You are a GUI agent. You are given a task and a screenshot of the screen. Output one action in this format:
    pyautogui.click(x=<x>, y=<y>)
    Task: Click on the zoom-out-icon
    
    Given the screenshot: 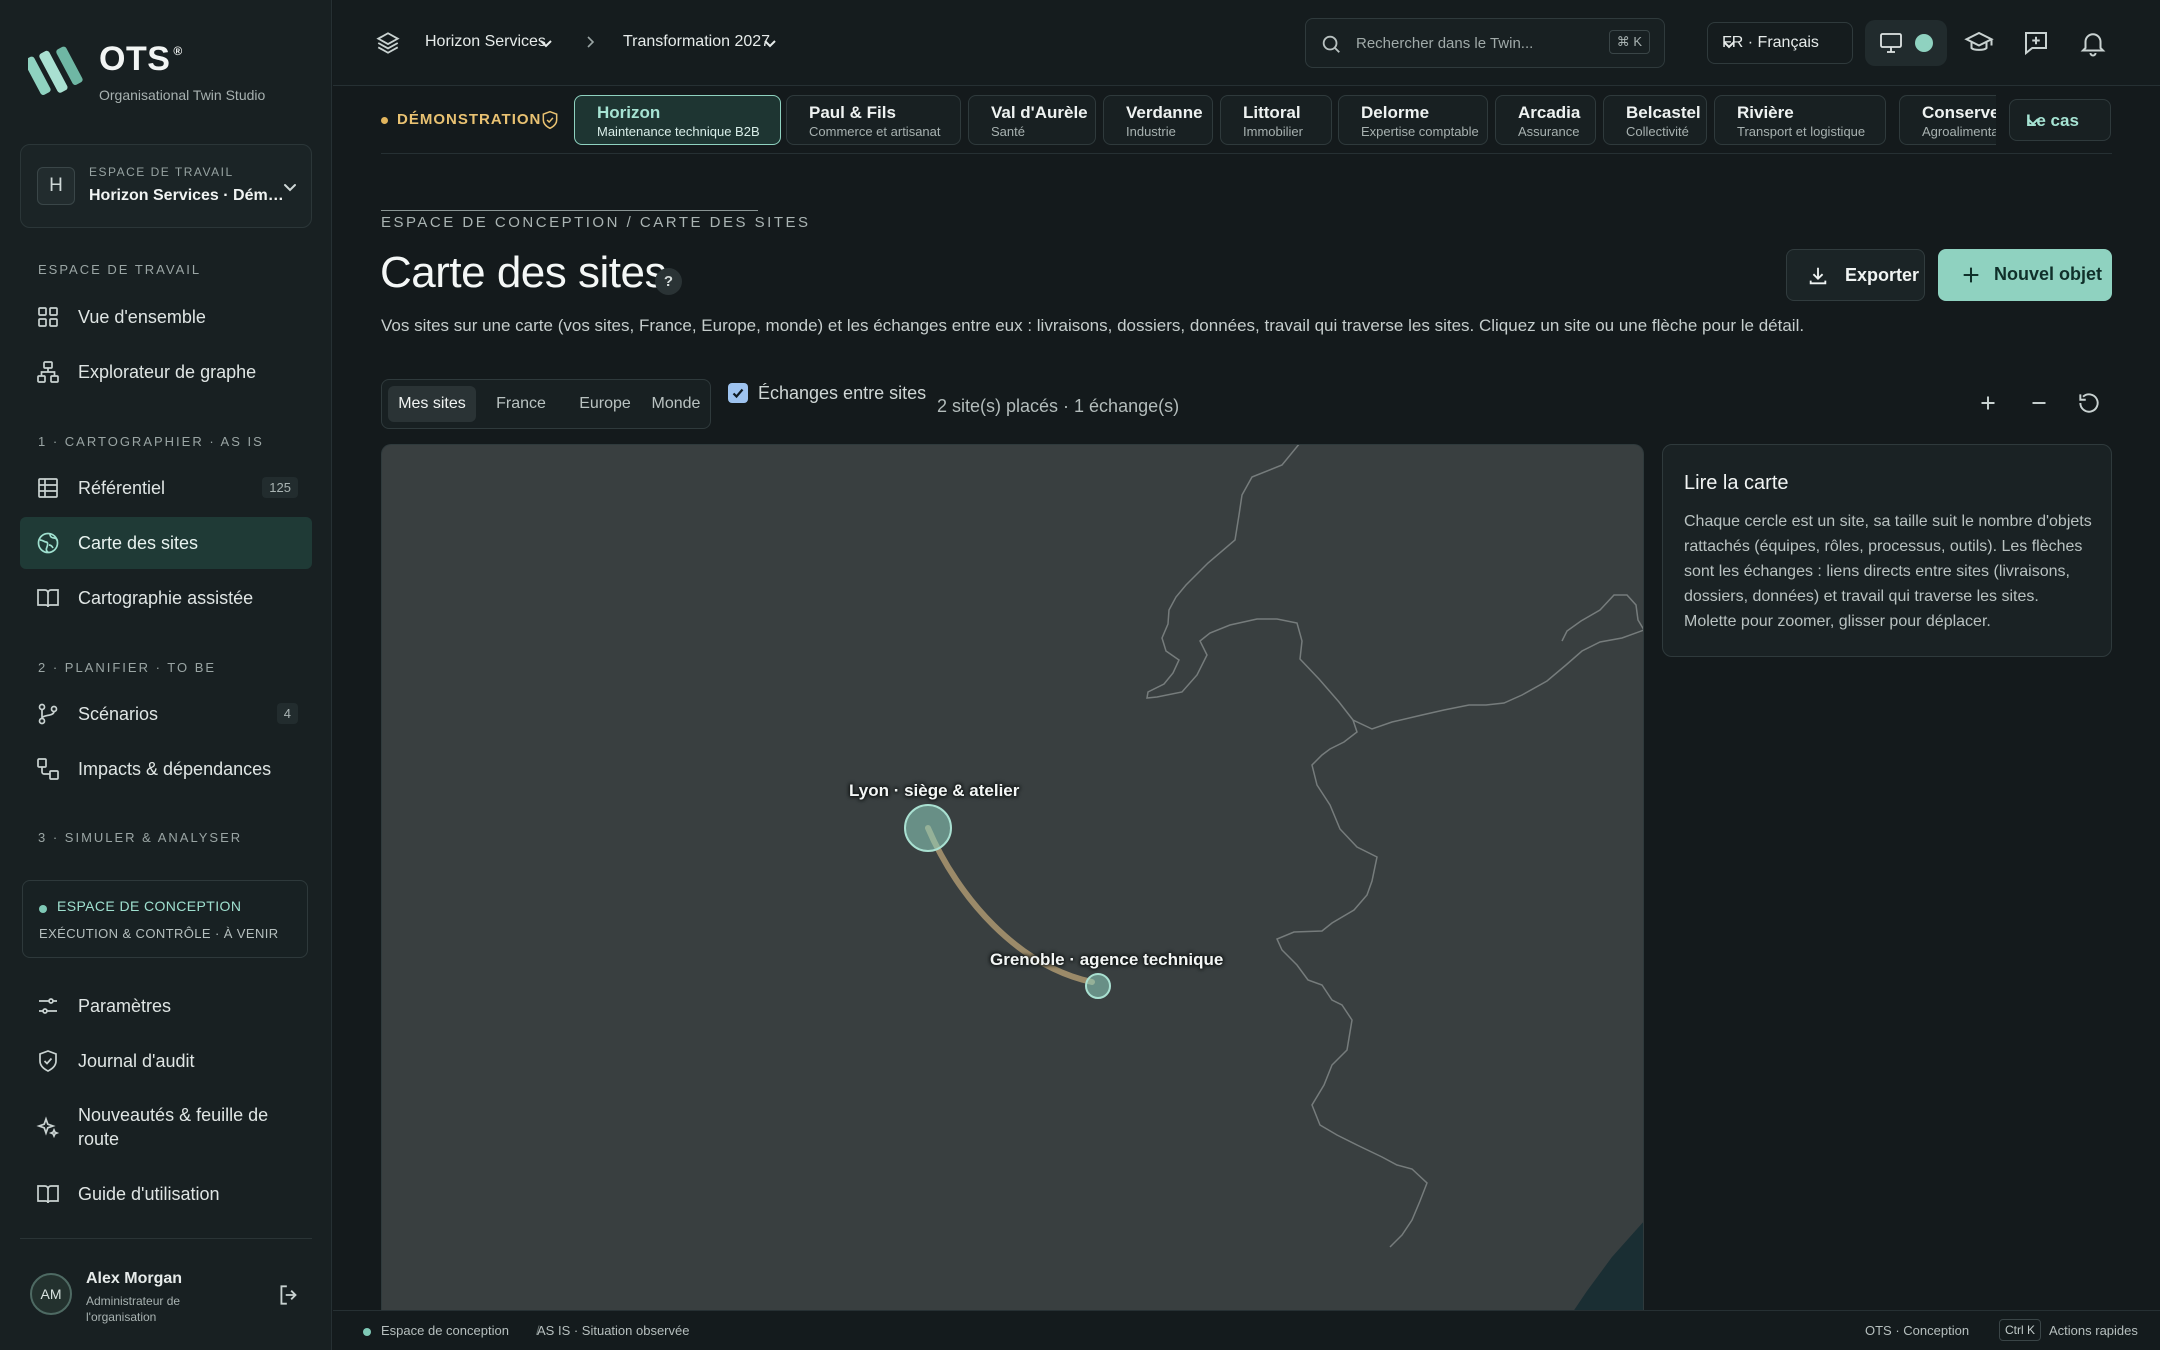 What is the action you would take?
    pyautogui.click(x=2039, y=403)
    